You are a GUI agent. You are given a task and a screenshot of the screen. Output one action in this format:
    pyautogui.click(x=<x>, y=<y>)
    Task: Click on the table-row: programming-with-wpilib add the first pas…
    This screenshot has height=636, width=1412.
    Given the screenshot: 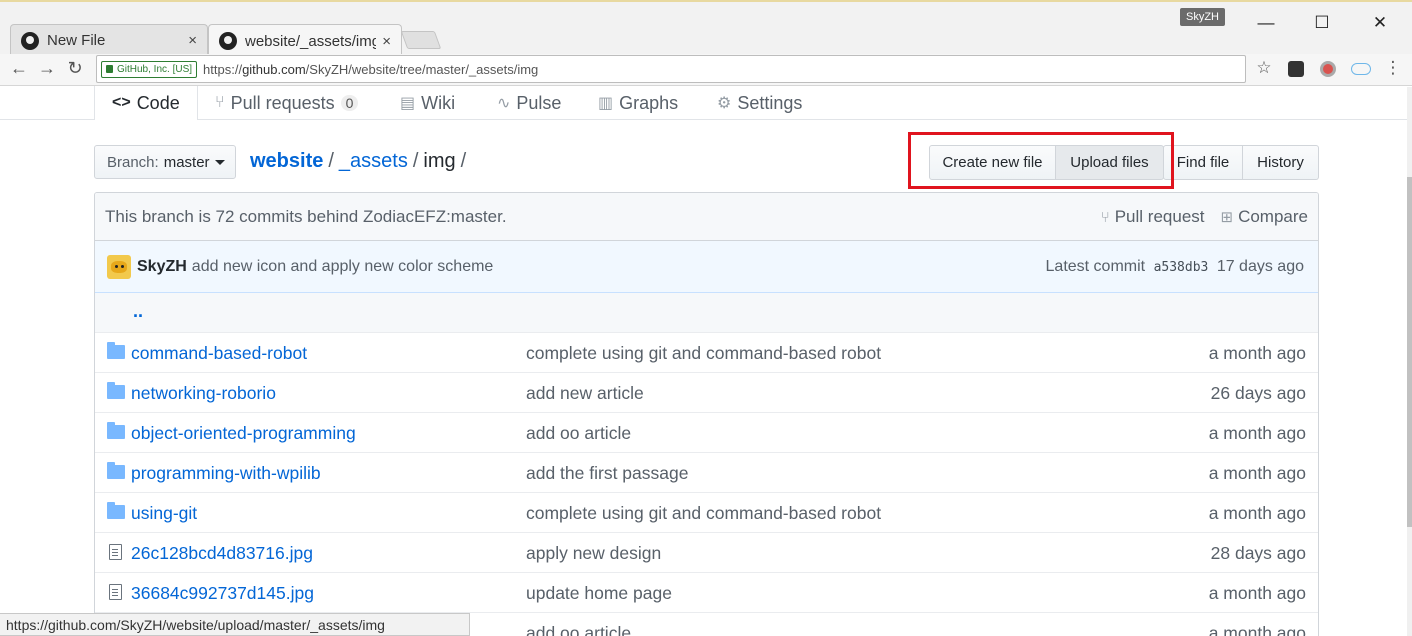 What is the action you would take?
    pyautogui.click(x=706, y=473)
    